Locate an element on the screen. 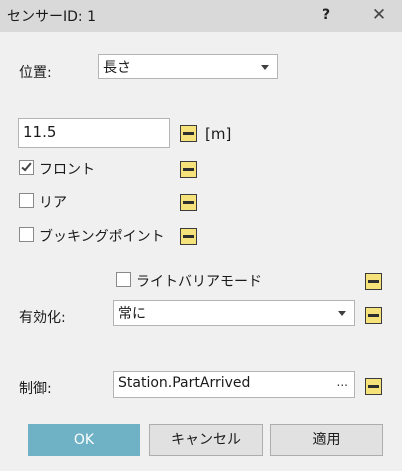  ok-button: OK is located at coordinates (84, 440).